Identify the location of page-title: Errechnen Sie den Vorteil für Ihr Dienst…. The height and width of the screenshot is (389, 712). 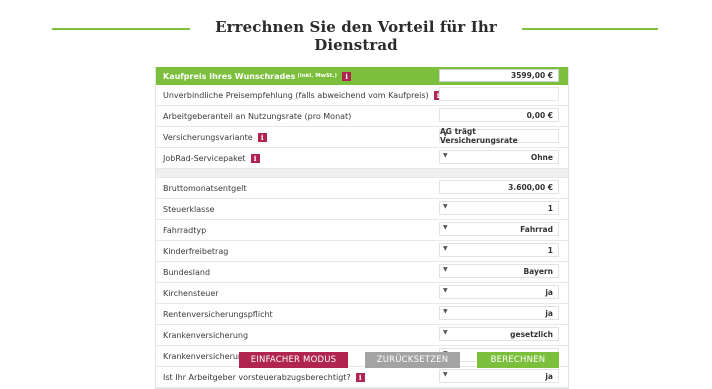
(356, 36).